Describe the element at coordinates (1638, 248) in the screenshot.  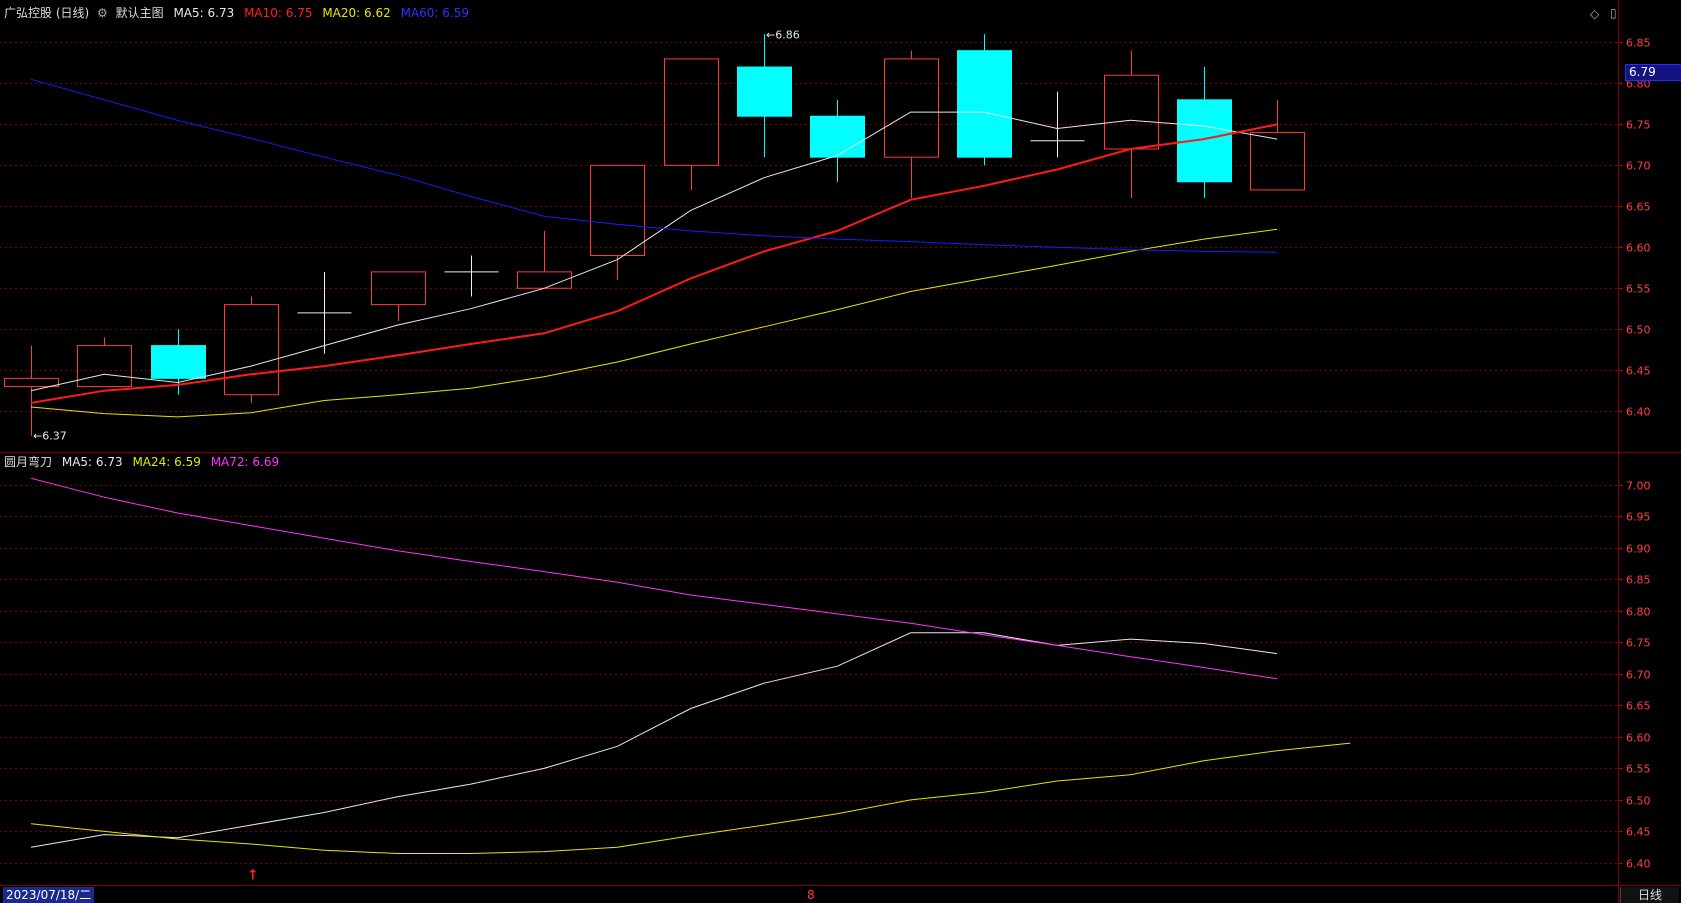
I see `y-tick-label-0-5: 6.60` at that location.